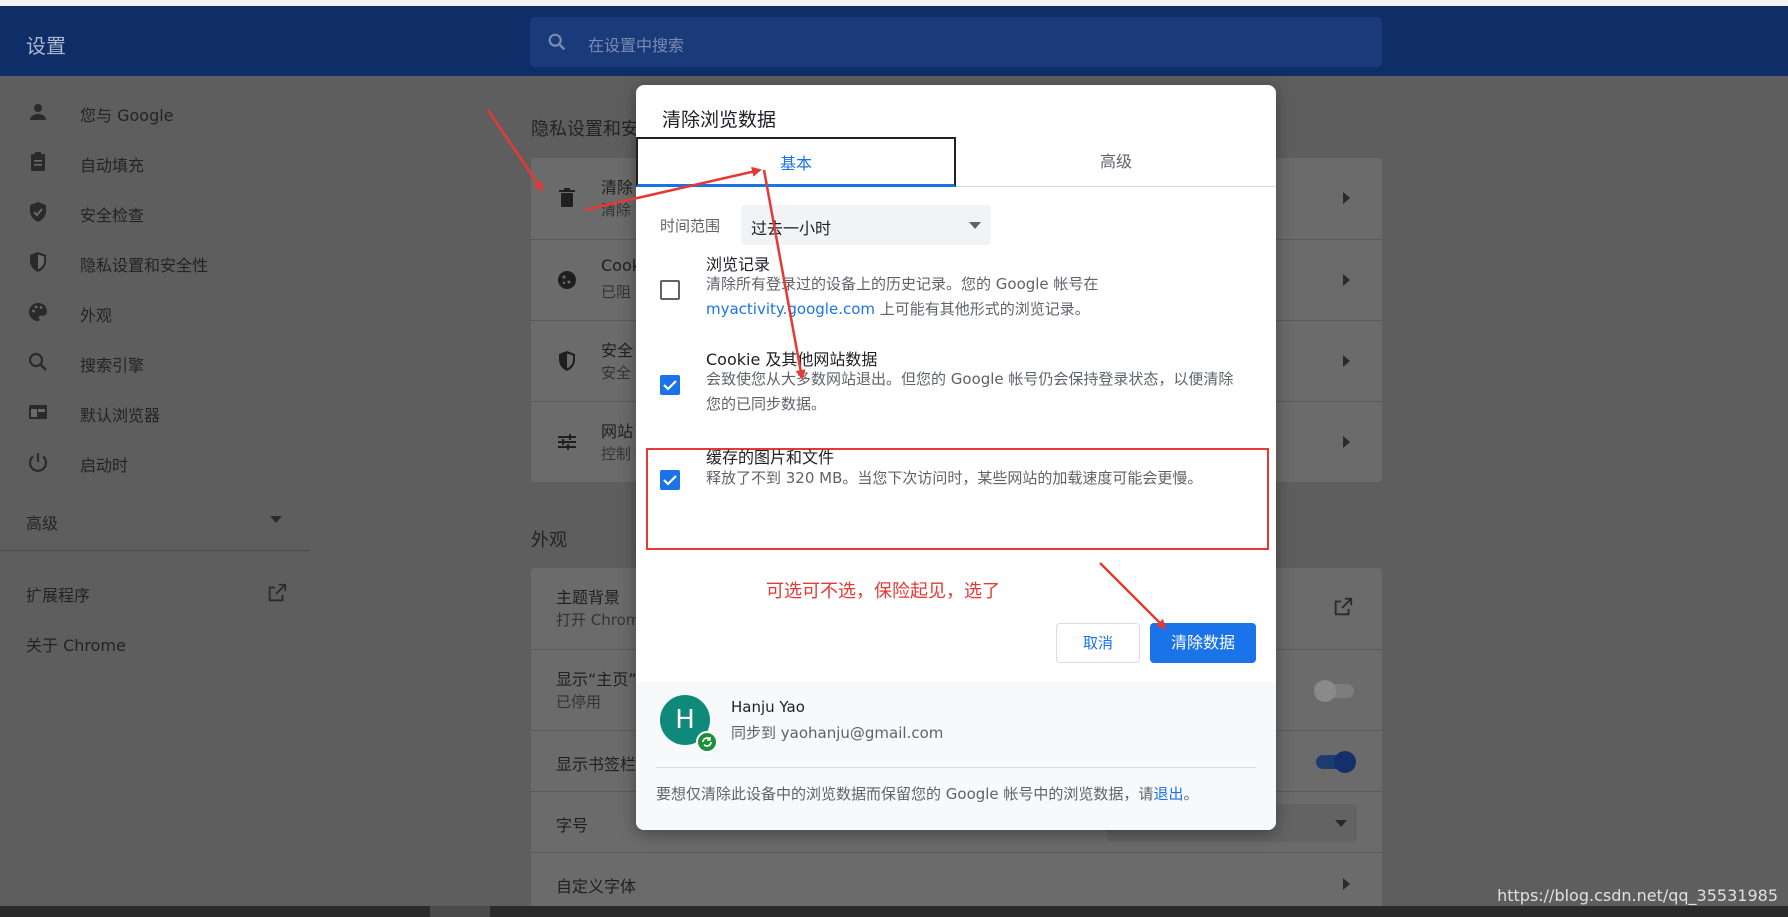 The height and width of the screenshot is (917, 1788). Describe the element at coordinates (982, 309) in the screenshot. I see `option-desc-text: 上可能有其他形式的浏览记录。` at that location.